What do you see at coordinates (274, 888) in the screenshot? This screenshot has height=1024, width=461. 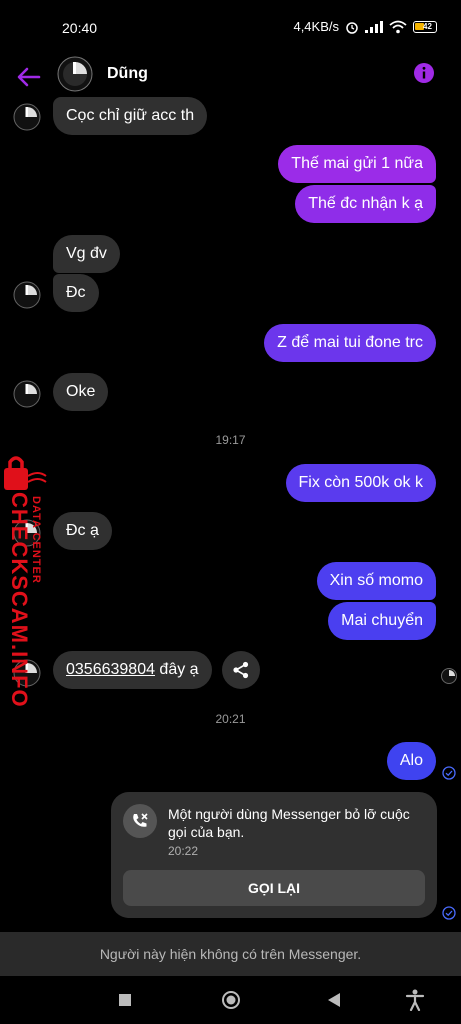 I see `call-back-button: GỌI LẠI` at bounding box center [274, 888].